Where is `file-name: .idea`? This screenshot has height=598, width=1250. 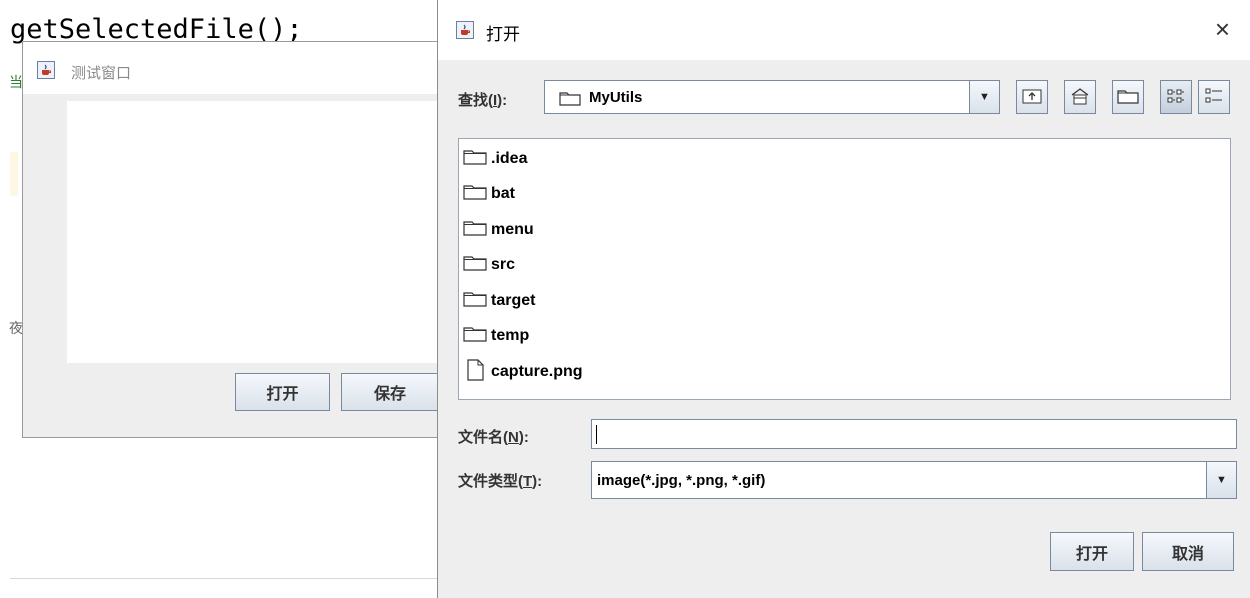
file-name: .idea is located at coordinates (509, 158).